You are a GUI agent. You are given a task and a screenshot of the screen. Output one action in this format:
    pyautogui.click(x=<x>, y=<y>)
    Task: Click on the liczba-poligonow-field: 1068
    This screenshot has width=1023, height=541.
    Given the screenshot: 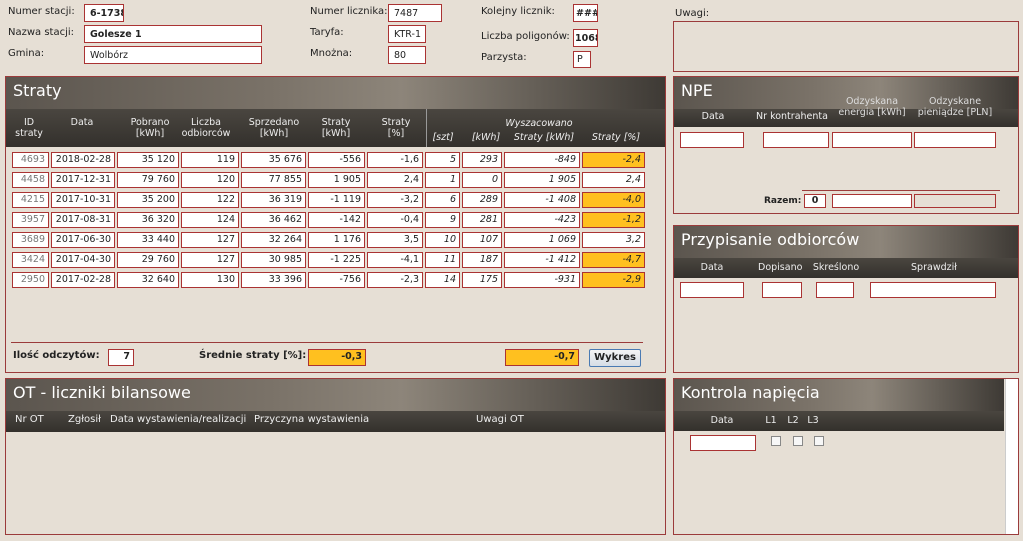 What is the action you would take?
    pyautogui.click(x=585, y=38)
    